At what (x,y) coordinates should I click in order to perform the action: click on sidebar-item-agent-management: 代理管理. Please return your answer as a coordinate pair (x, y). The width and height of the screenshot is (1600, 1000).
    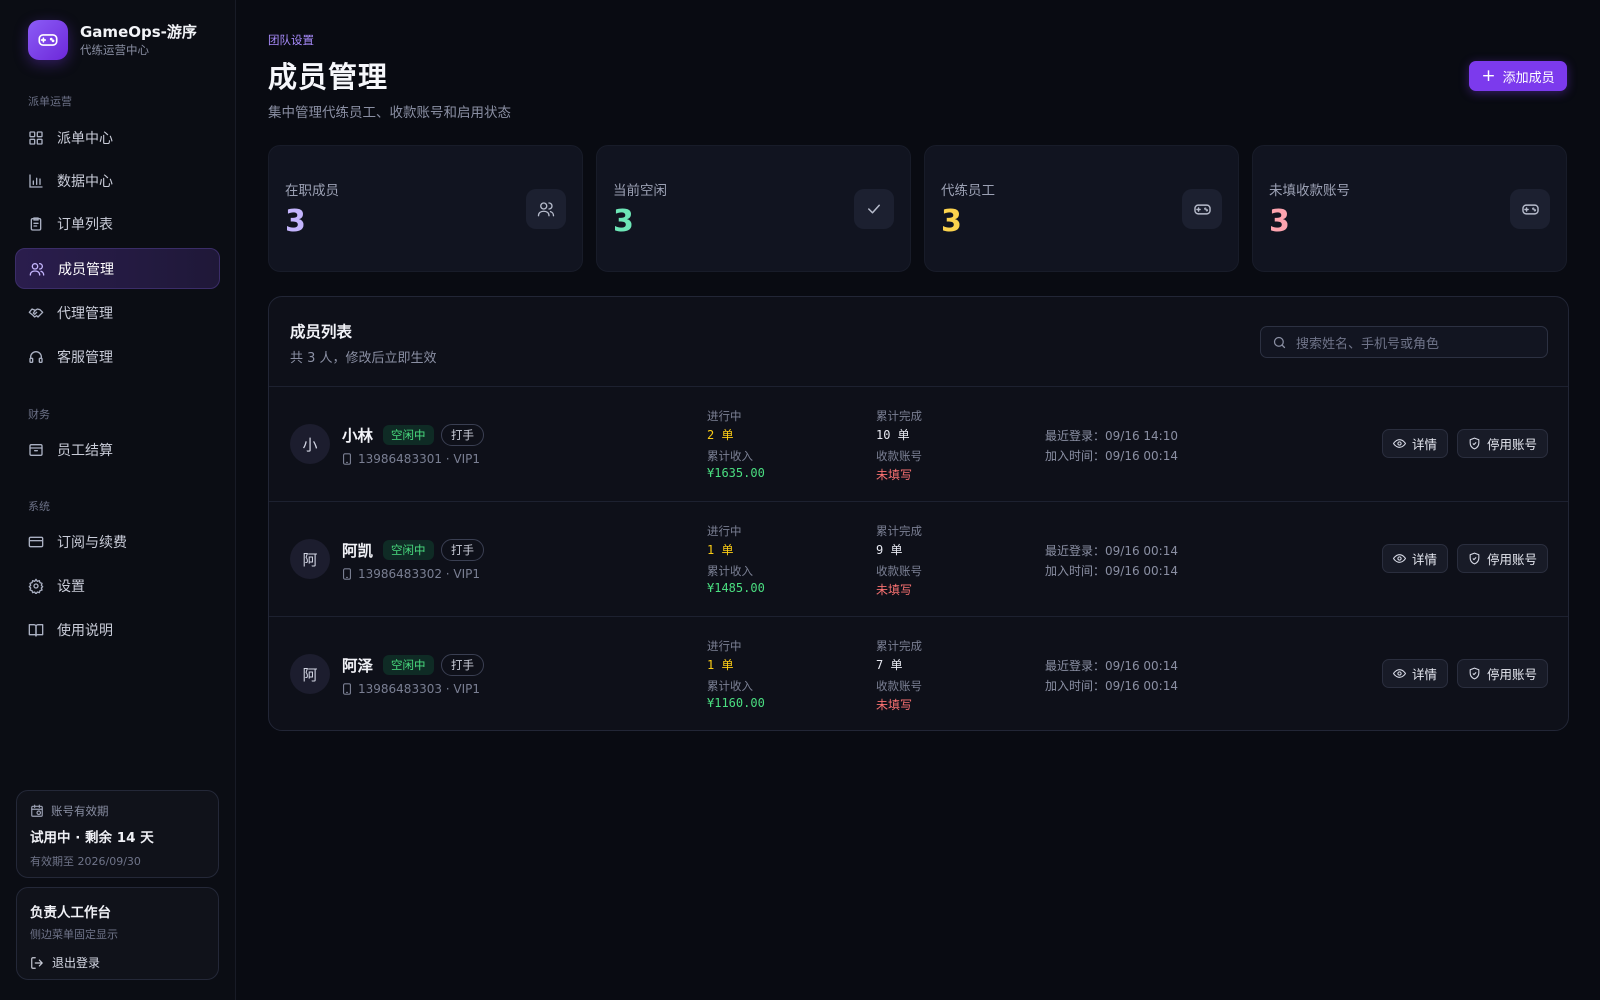
    Looking at the image, I should click on (117, 312).